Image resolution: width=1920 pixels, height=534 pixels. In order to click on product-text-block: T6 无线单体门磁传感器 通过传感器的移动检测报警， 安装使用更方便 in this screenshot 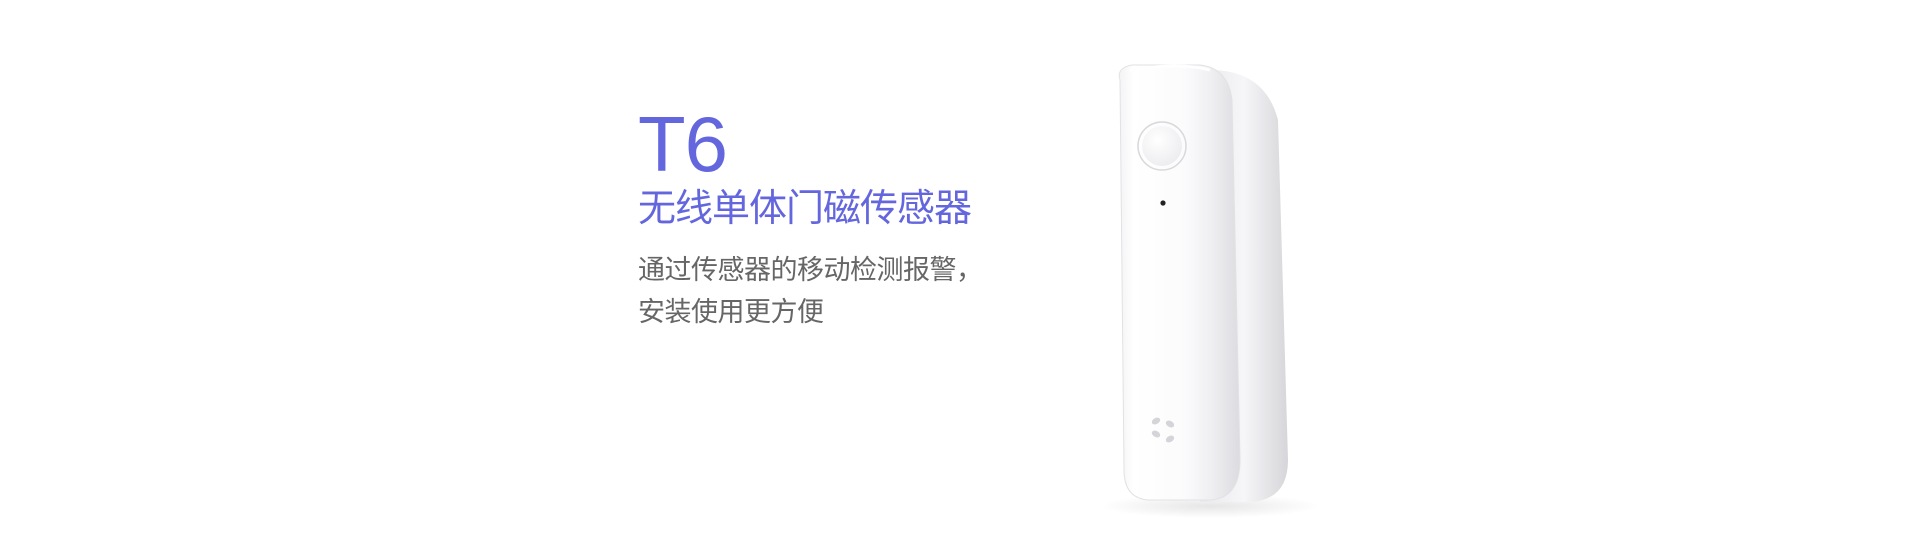, I will do `click(810, 219)`.